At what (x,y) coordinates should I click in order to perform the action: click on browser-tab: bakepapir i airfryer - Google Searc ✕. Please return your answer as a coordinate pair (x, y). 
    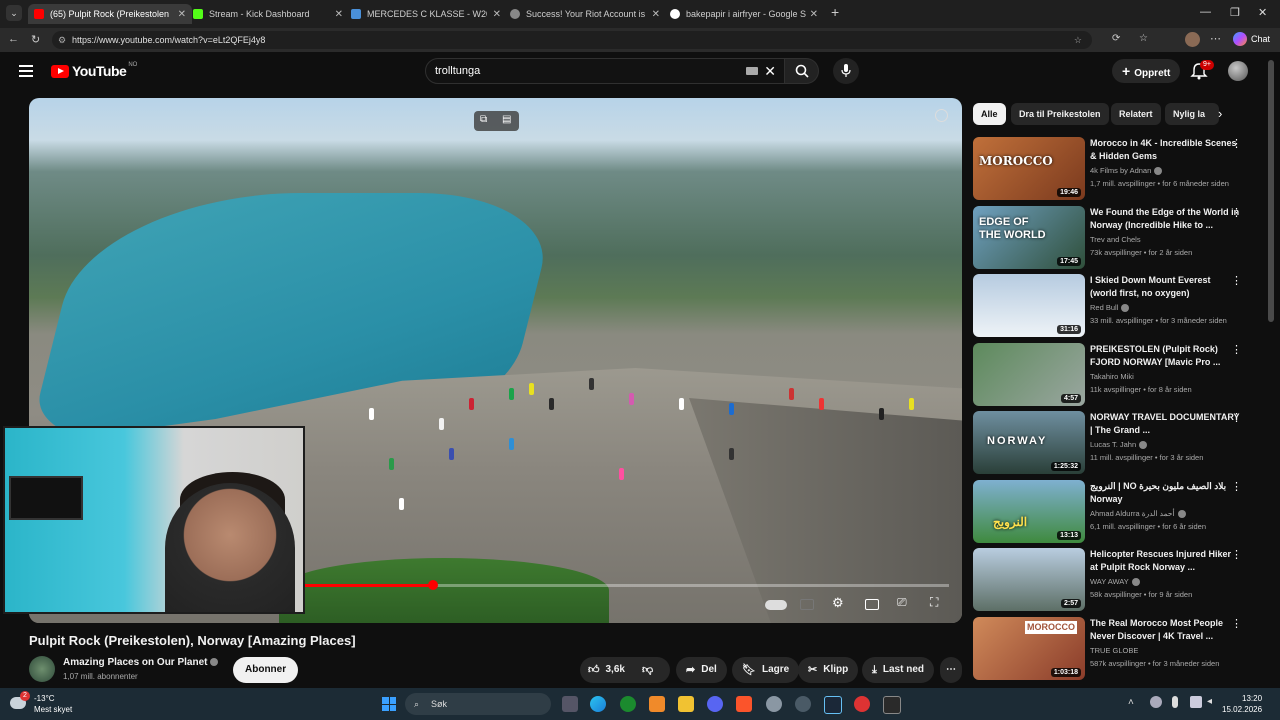
    Looking at the image, I should click on (744, 14).